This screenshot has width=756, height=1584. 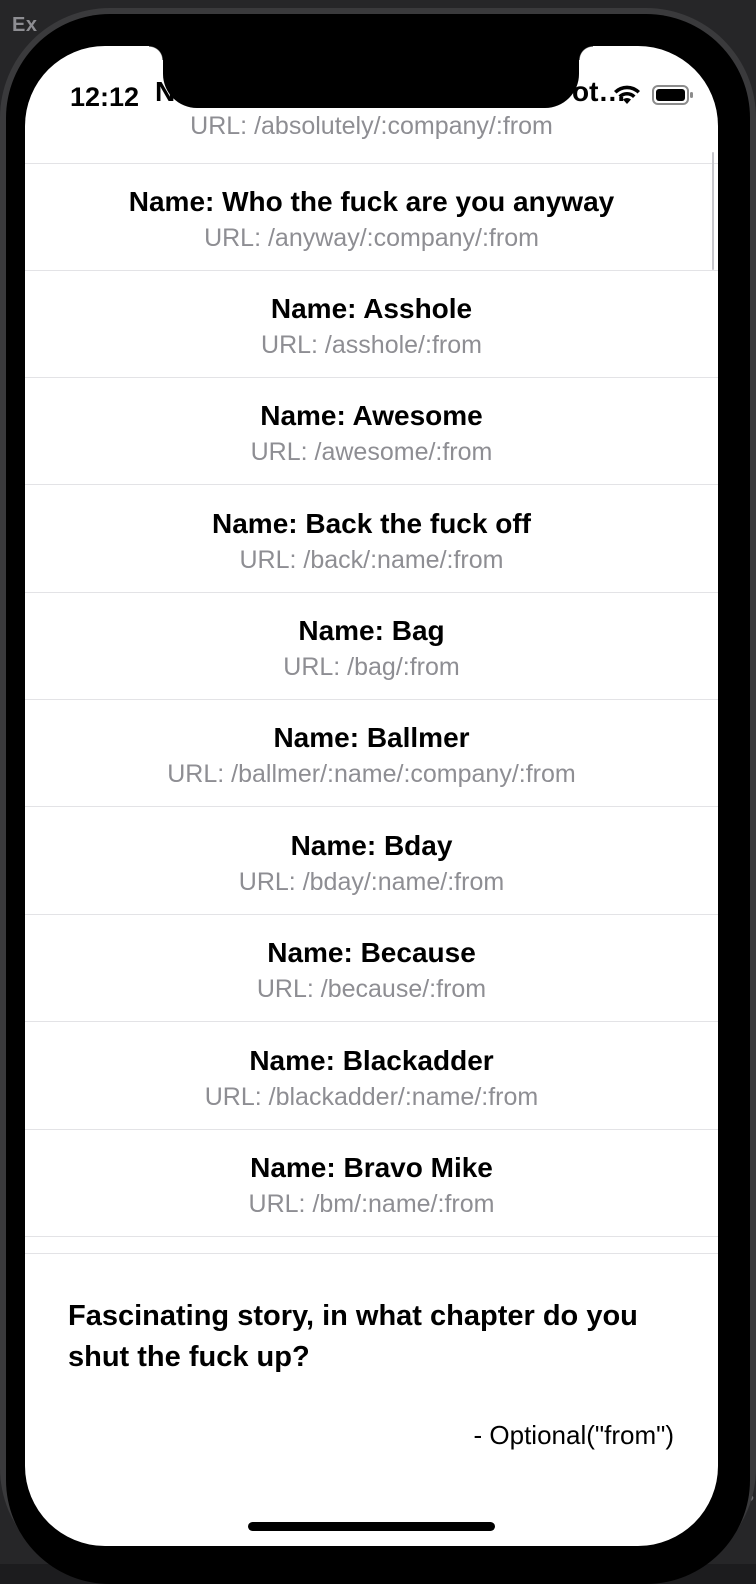 I want to click on list-item-name: Name: Who the fuck are you anyway, so click(x=371, y=201).